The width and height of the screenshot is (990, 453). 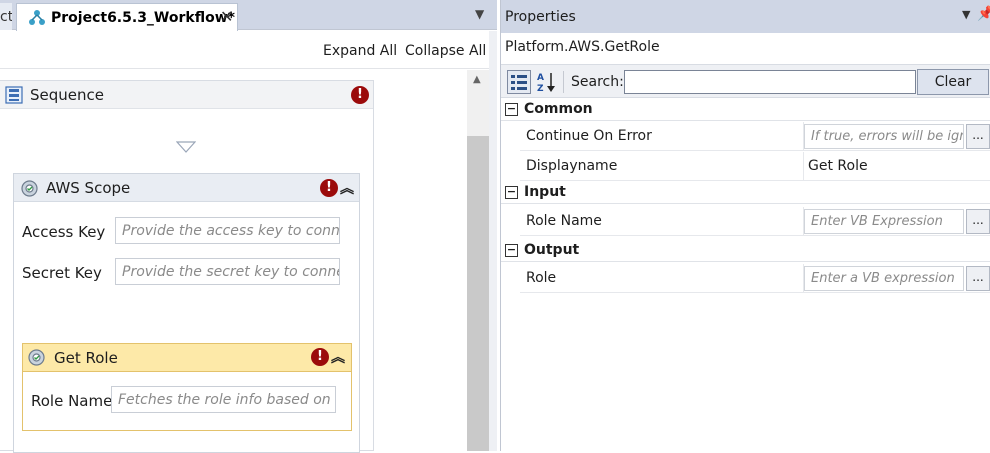 I want to click on aws-scope-header: AWS Scope ! ︽, so click(x=186, y=188).